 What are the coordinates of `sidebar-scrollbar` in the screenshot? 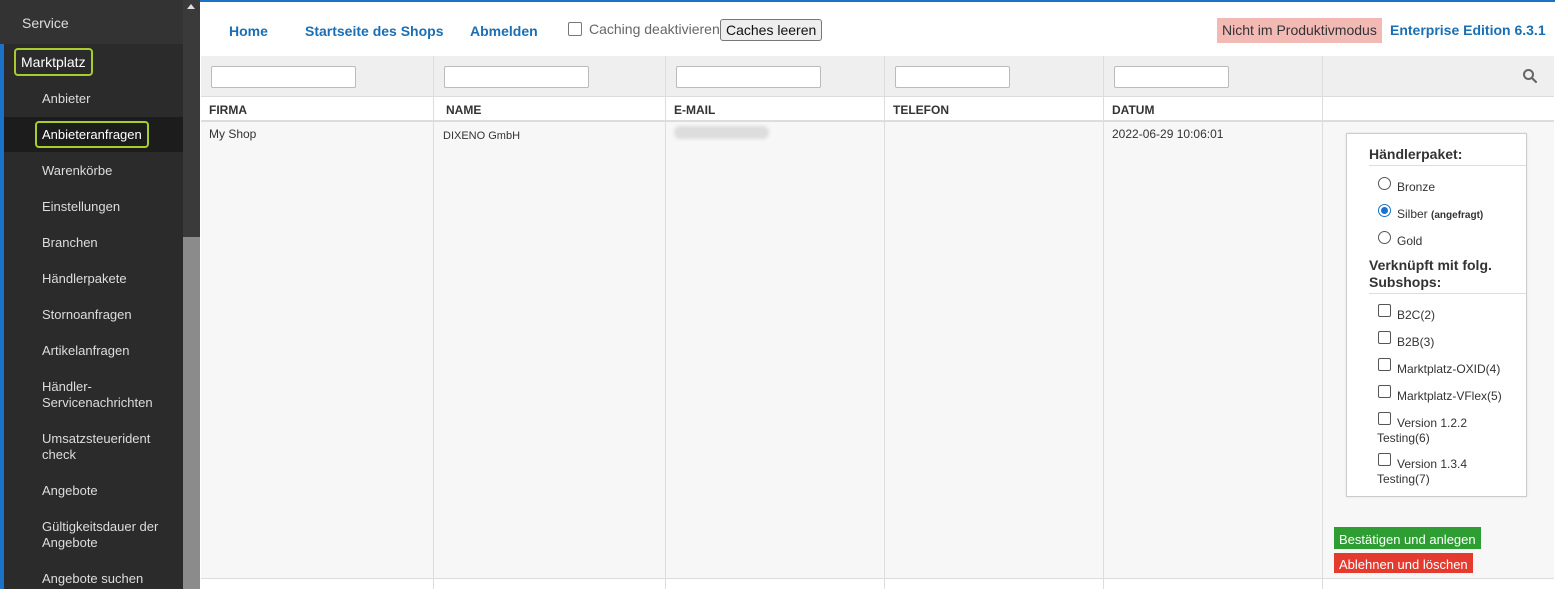 It's located at (191, 294).